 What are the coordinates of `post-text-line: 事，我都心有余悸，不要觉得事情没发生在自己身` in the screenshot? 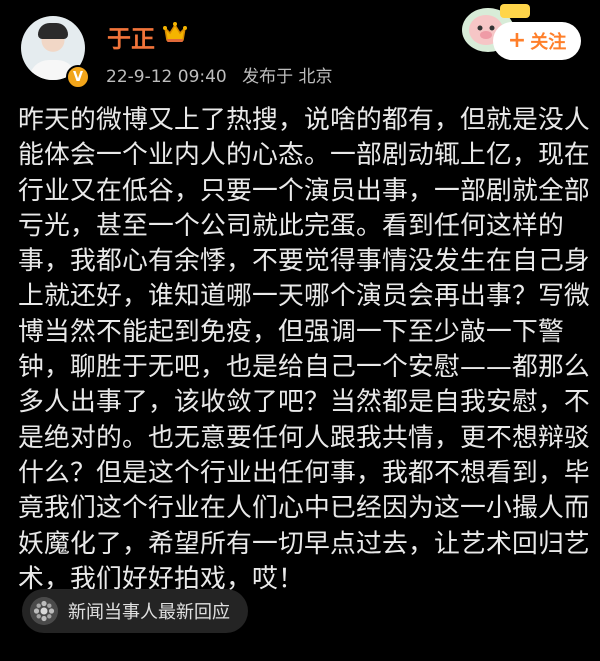 It's located at (304, 261).